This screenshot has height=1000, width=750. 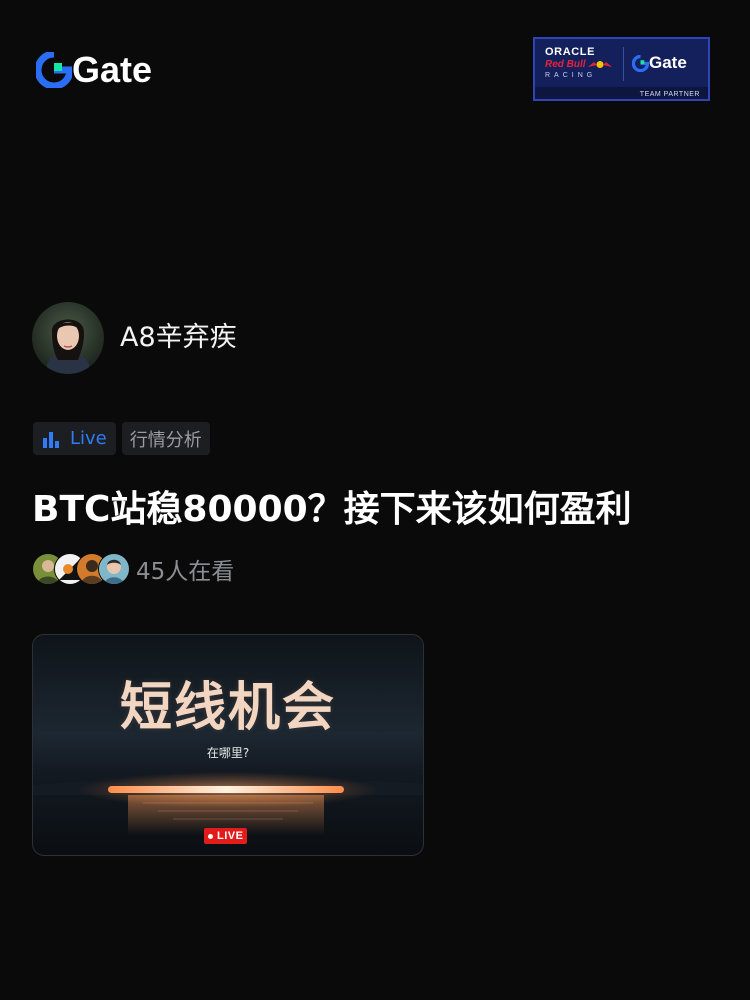 What do you see at coordinates (565, 64) in the screenshot?
I see `redbull-wordmark: Red Bull` at bounding box center [565, 64].